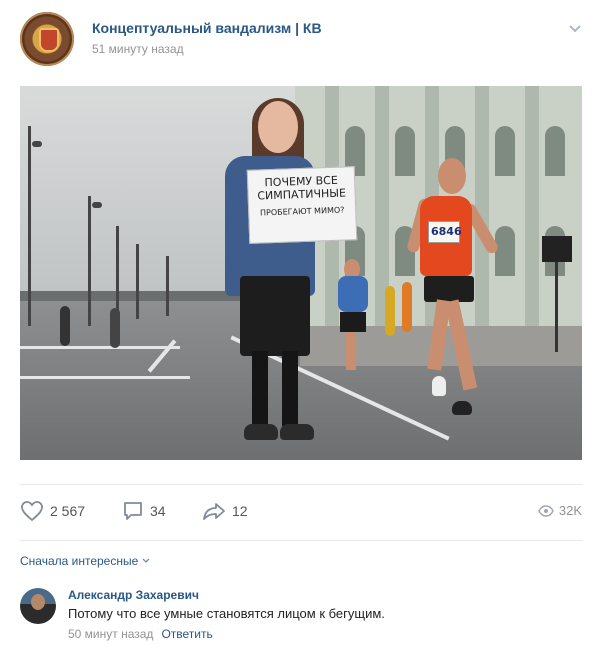 The width and height of the screenshot is (604, 650). Describe the element at coordinates (452, 176) in the screenshot. I see `runner-head` at that location.